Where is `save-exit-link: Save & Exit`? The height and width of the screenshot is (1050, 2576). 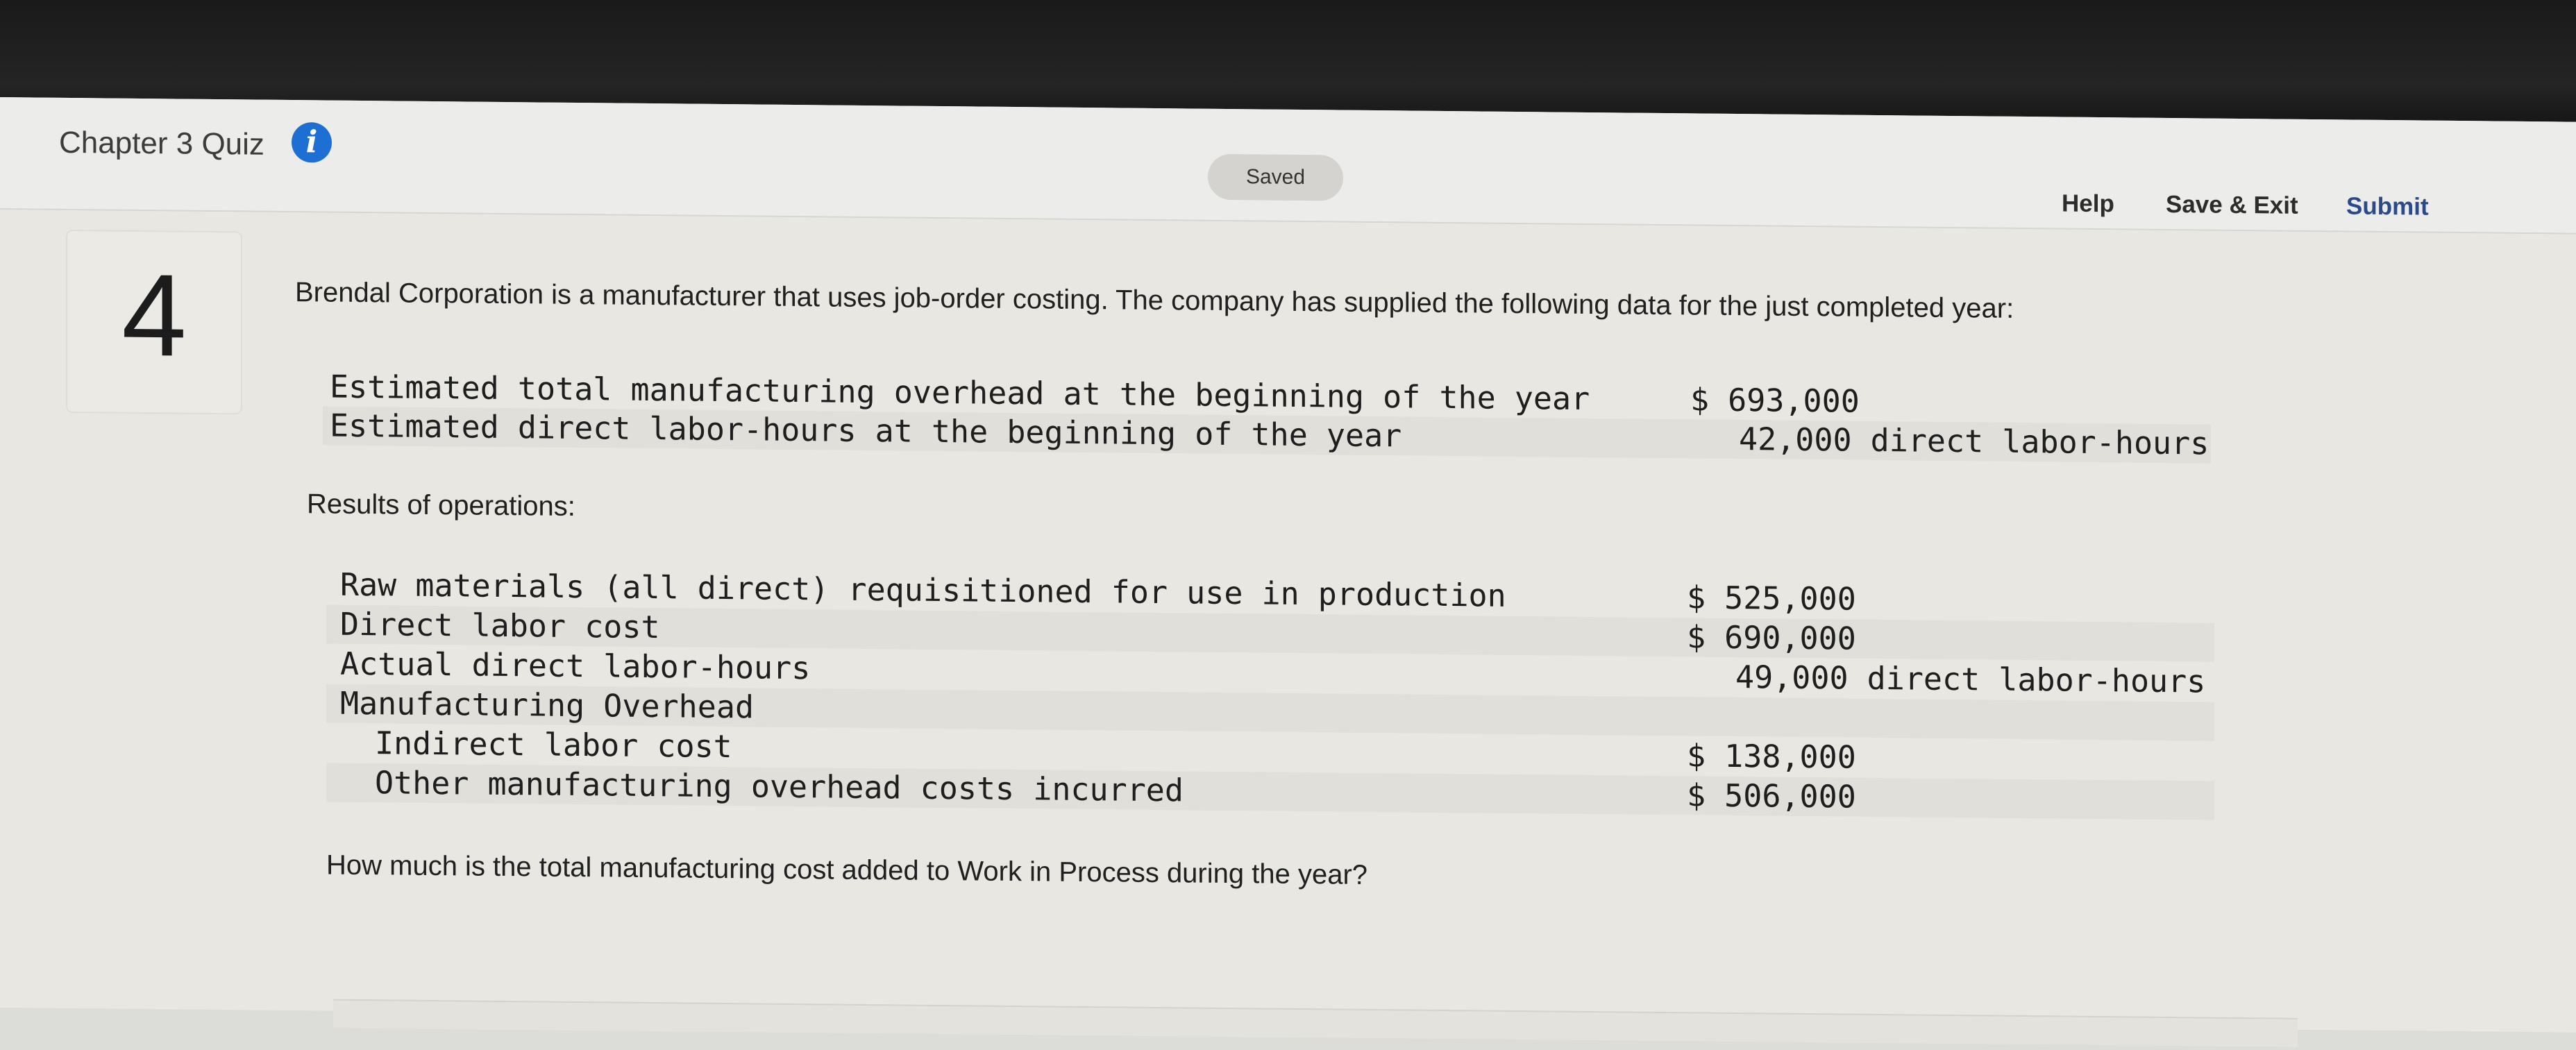 save-exit-link: Save & Exit is located at coordinates (2232, 206).